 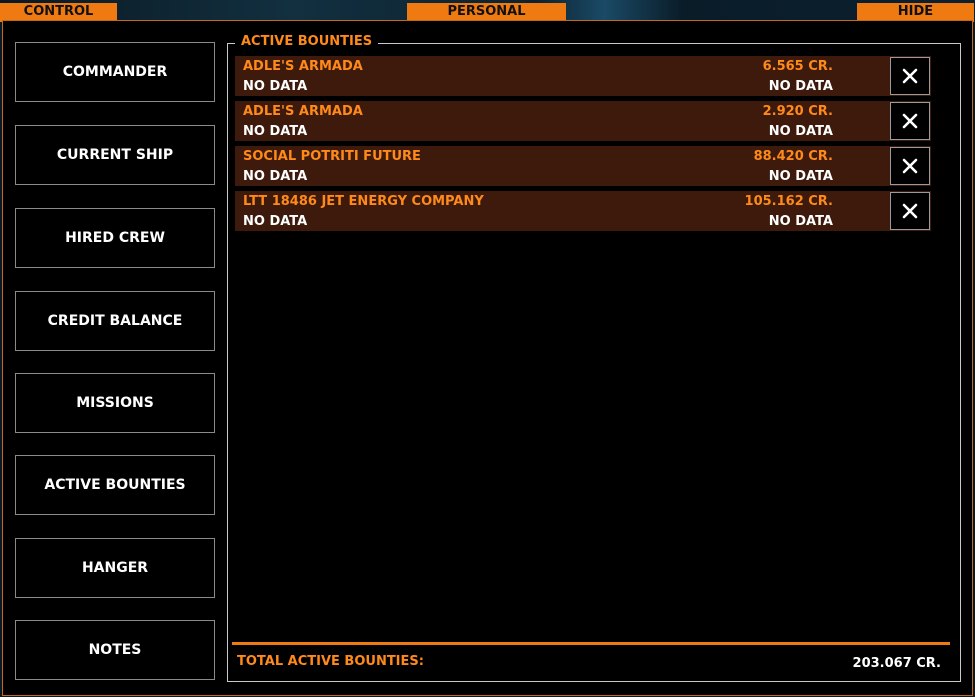 What do you see at coordinates (115, 650) in the screenshot?
I see `nav-notes-button: NOTES` at bounding box center [115, 650].